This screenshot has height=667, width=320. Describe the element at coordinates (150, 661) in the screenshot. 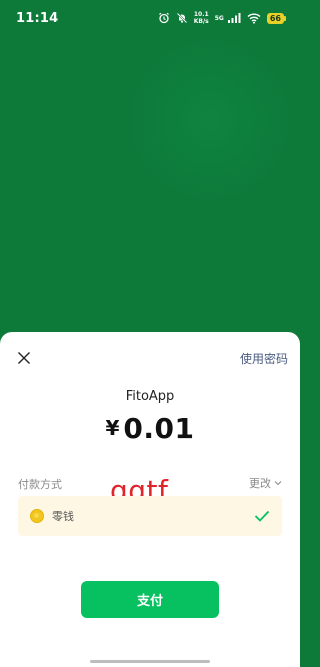

I see `home-indicator` at that location.